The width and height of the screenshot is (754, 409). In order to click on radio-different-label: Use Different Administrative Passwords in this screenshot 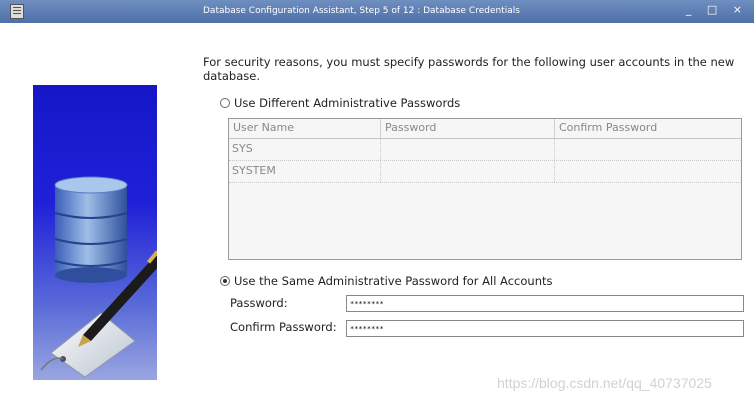, I will do `click(347, 103)`.